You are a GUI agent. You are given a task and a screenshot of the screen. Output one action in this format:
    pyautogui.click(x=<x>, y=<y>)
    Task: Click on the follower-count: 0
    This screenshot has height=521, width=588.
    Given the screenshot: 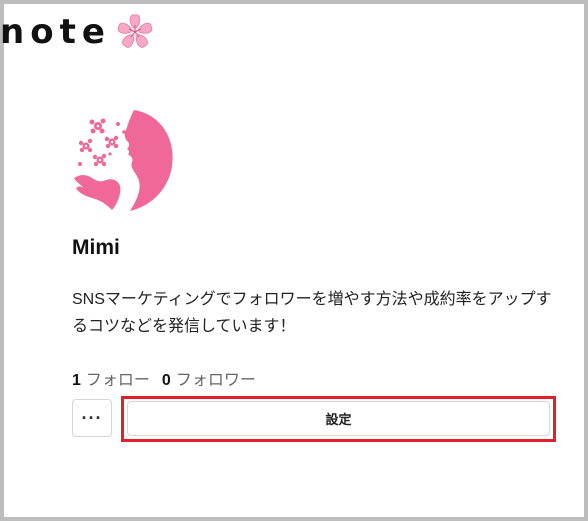 What is the action you would take?
    pyautogui.click(x=166, y=381)
    